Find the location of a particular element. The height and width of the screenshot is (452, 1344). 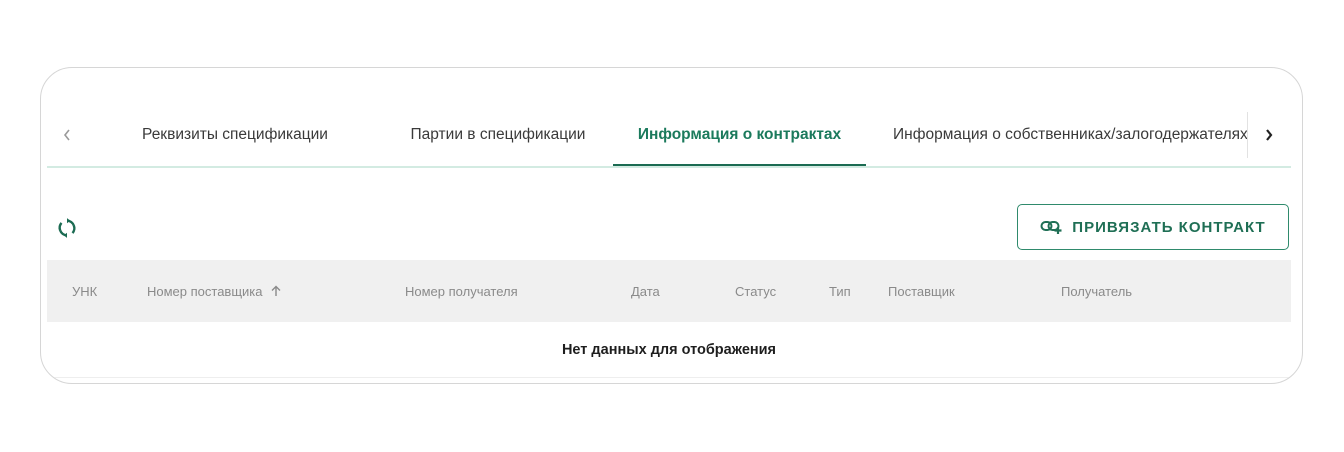

column-header-status: Статус is located at coordinates (755, 291).